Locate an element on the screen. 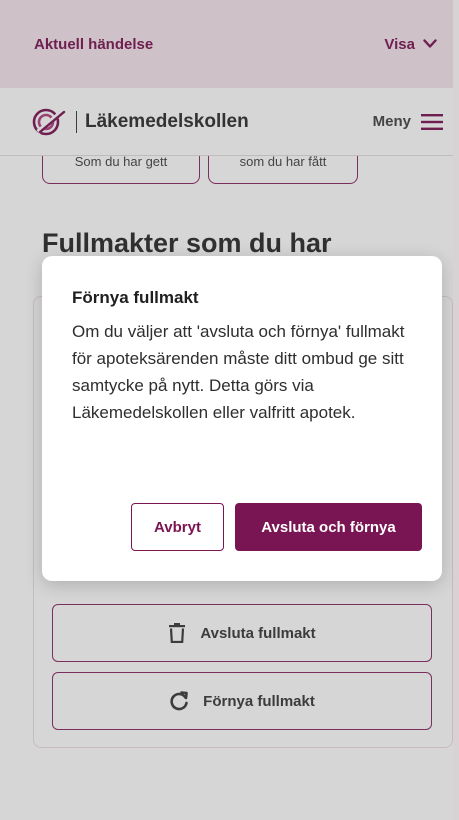 This screenshot has width=459, height=820. window-frame-edge is located at coordinates (456, 410).